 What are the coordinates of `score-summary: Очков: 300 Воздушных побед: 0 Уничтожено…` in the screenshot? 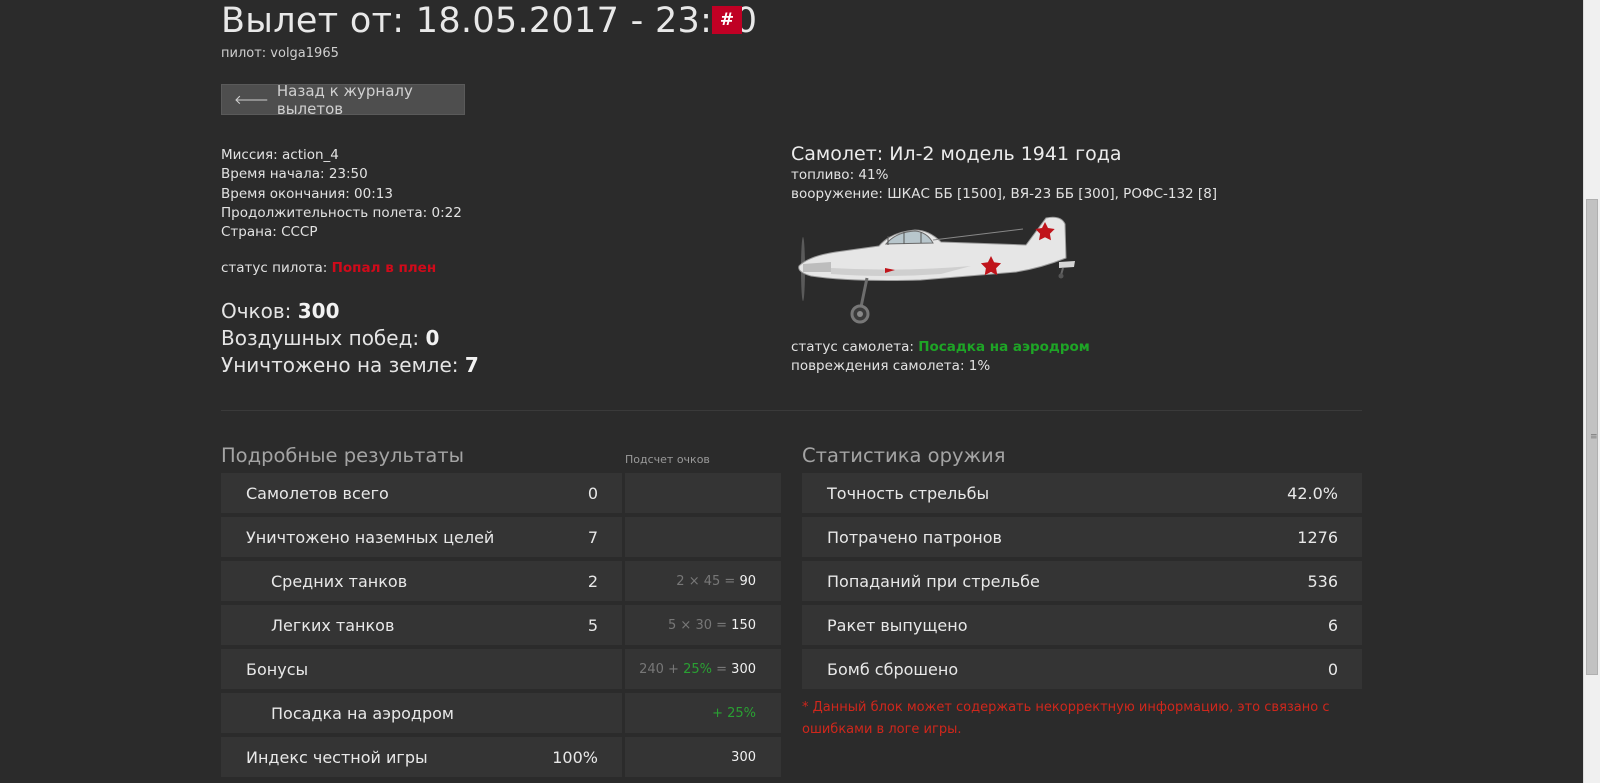 It's located at (350, 338).